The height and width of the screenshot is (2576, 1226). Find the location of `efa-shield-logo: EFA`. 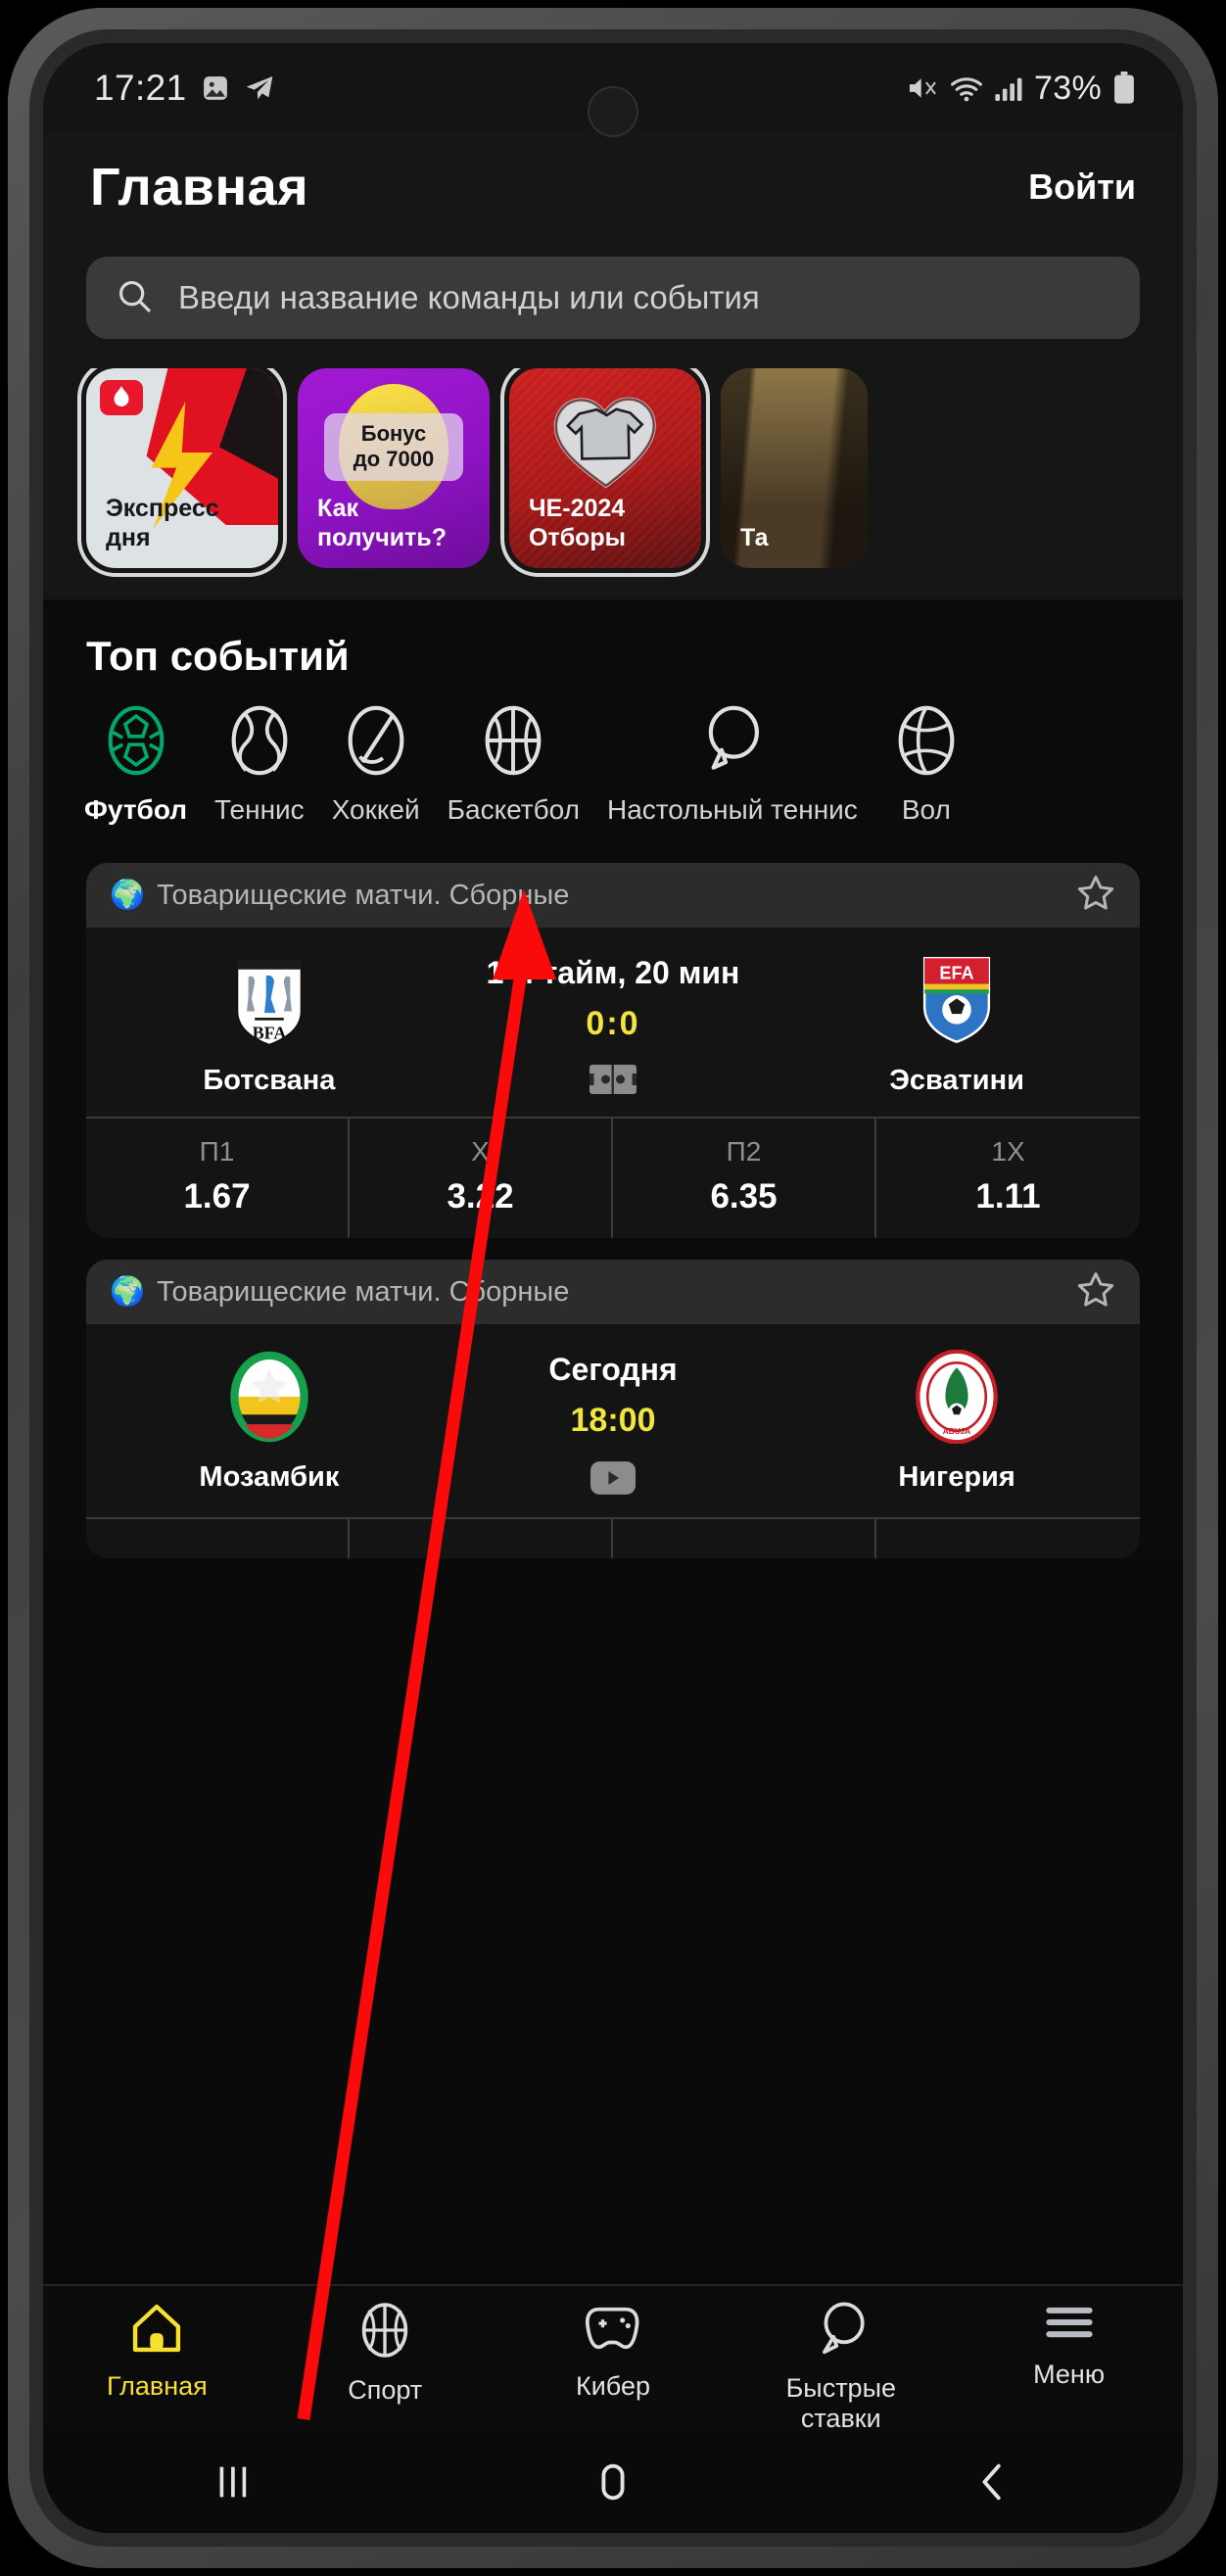

efa-shield-logo: EFA is located at coordinates (957, 1000).